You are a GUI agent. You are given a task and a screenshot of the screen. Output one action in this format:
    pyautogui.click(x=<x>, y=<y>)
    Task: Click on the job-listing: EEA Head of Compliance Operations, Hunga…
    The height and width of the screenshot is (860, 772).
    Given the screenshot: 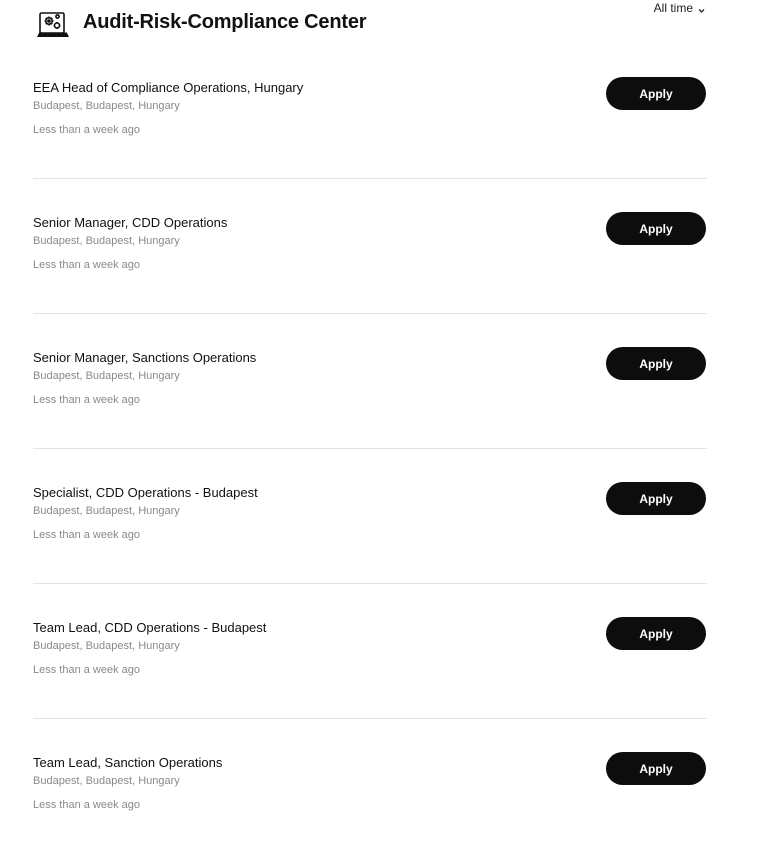 What is the action you would take?
    pyautogui.click(x=370, y=111)
    